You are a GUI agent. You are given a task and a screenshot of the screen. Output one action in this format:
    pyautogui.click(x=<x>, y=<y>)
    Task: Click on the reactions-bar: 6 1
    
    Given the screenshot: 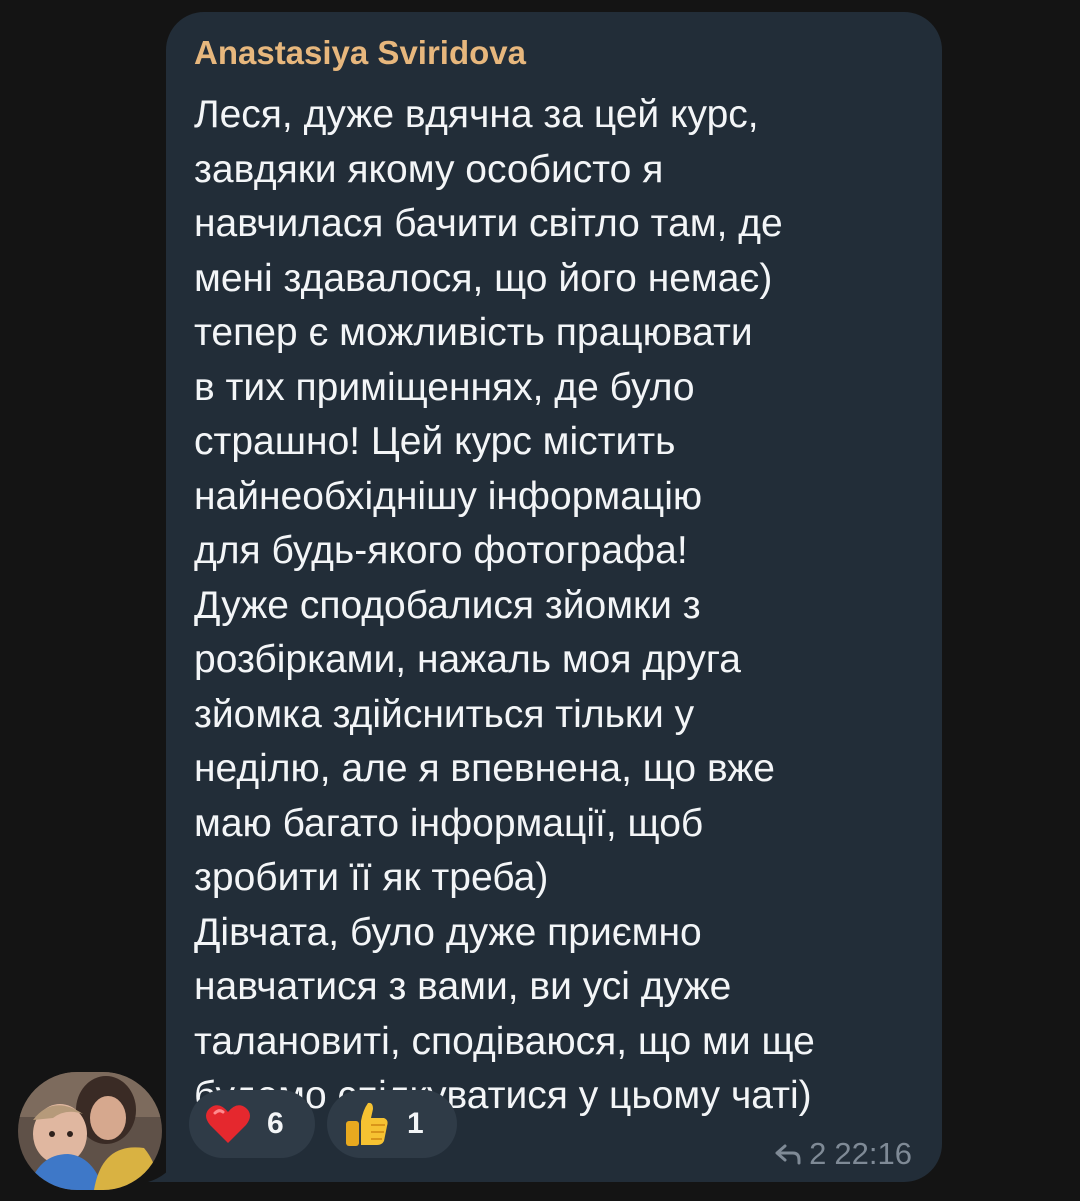 What is the action you would take?
    pyautogui.click(x=323, y=1124)
    